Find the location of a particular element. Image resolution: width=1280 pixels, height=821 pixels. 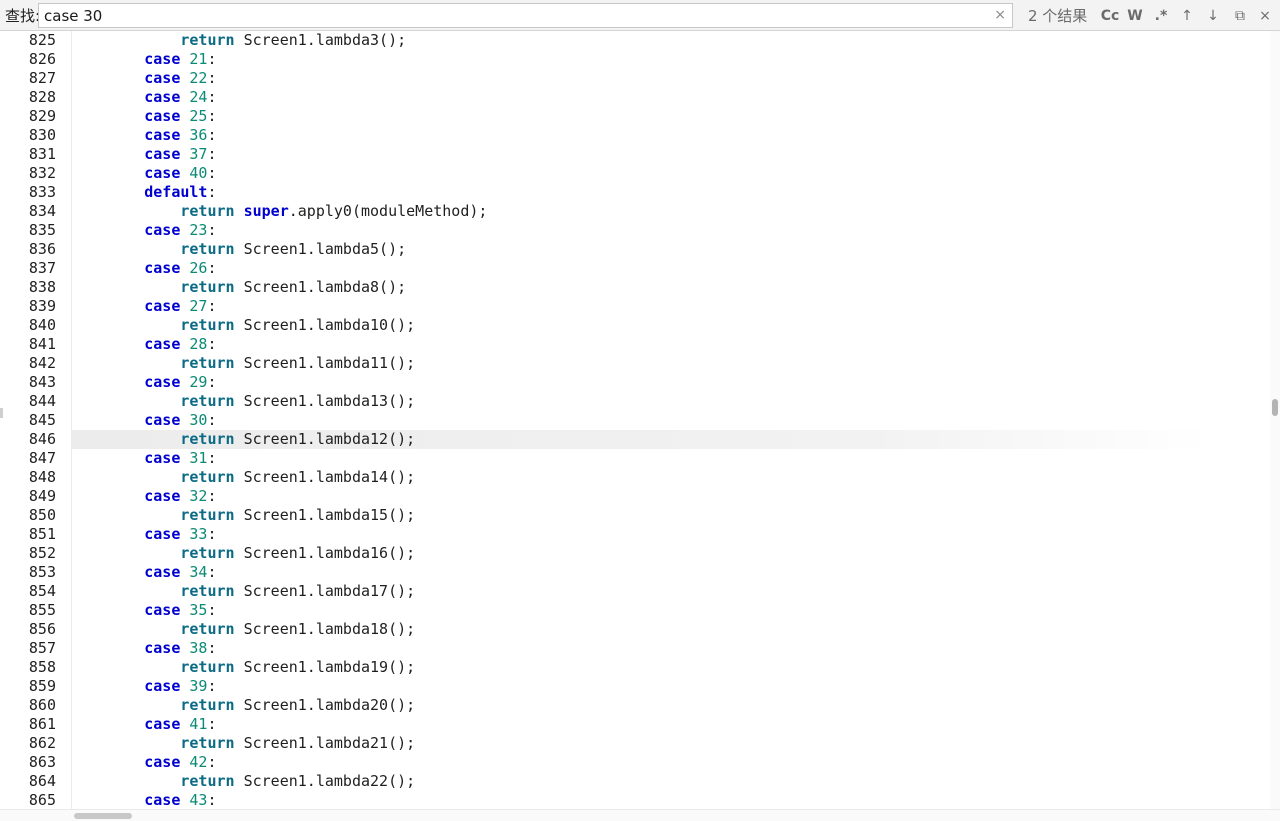

code-line: case 39: is located at coordinates (144, 686).